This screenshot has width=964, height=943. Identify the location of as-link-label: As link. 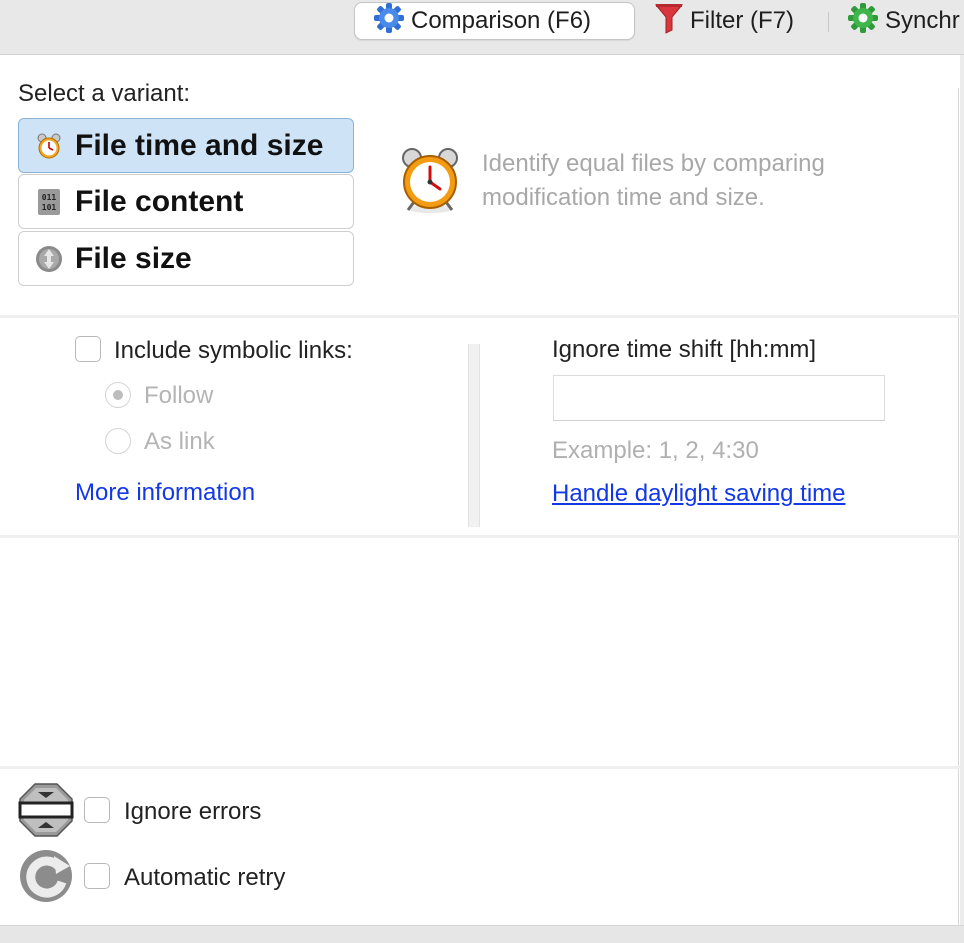
(179, 441).